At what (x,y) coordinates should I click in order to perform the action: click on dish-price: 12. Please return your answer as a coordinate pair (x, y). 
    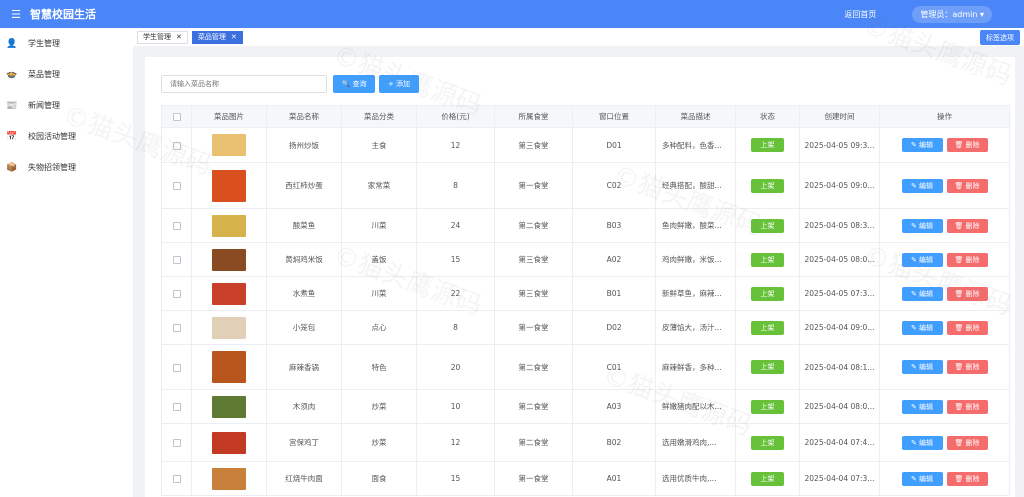
    Looking at the image, I should click on (455, 145).